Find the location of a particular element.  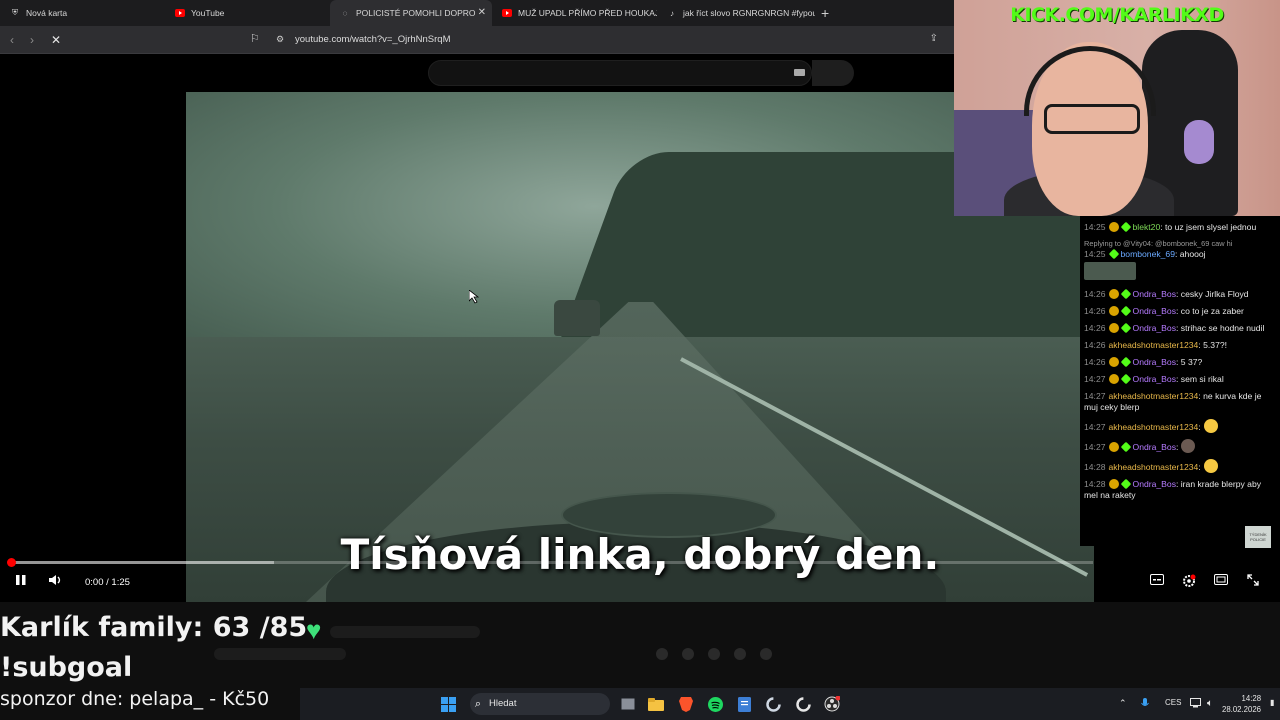

progress-scrubber is located at coordinates (11, 562).